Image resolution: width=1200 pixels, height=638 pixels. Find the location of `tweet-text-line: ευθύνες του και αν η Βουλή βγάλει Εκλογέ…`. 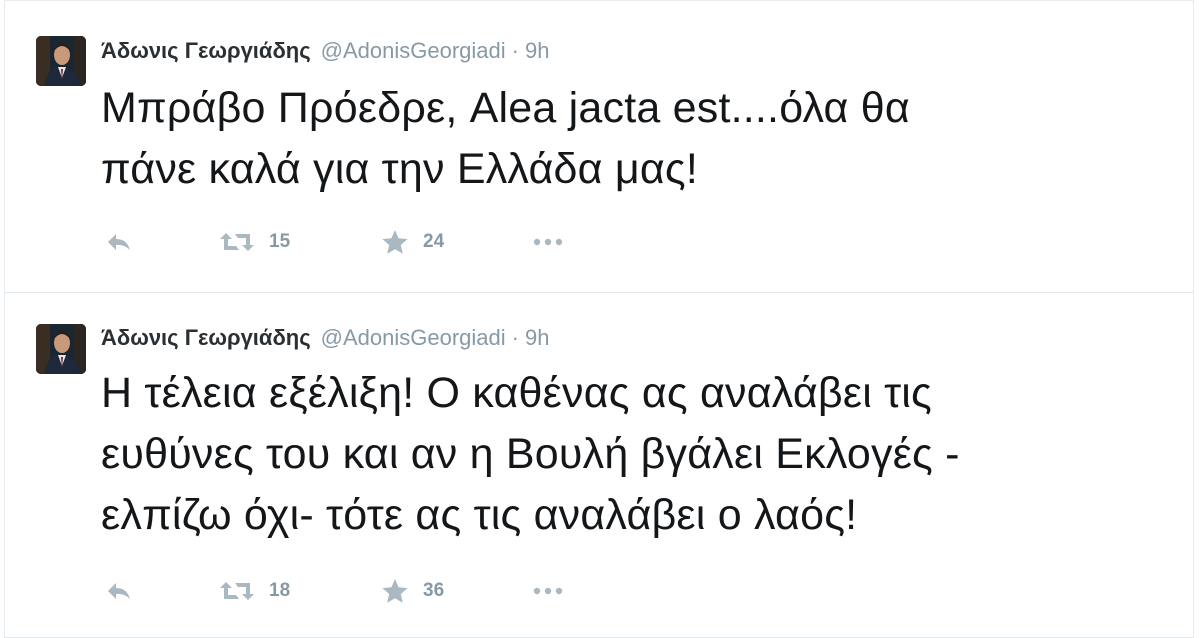

tweet-text-line: ευθύνες του και αν η Βουλή βγάλει Εκλογέ… is located at coordinates (530, 454).